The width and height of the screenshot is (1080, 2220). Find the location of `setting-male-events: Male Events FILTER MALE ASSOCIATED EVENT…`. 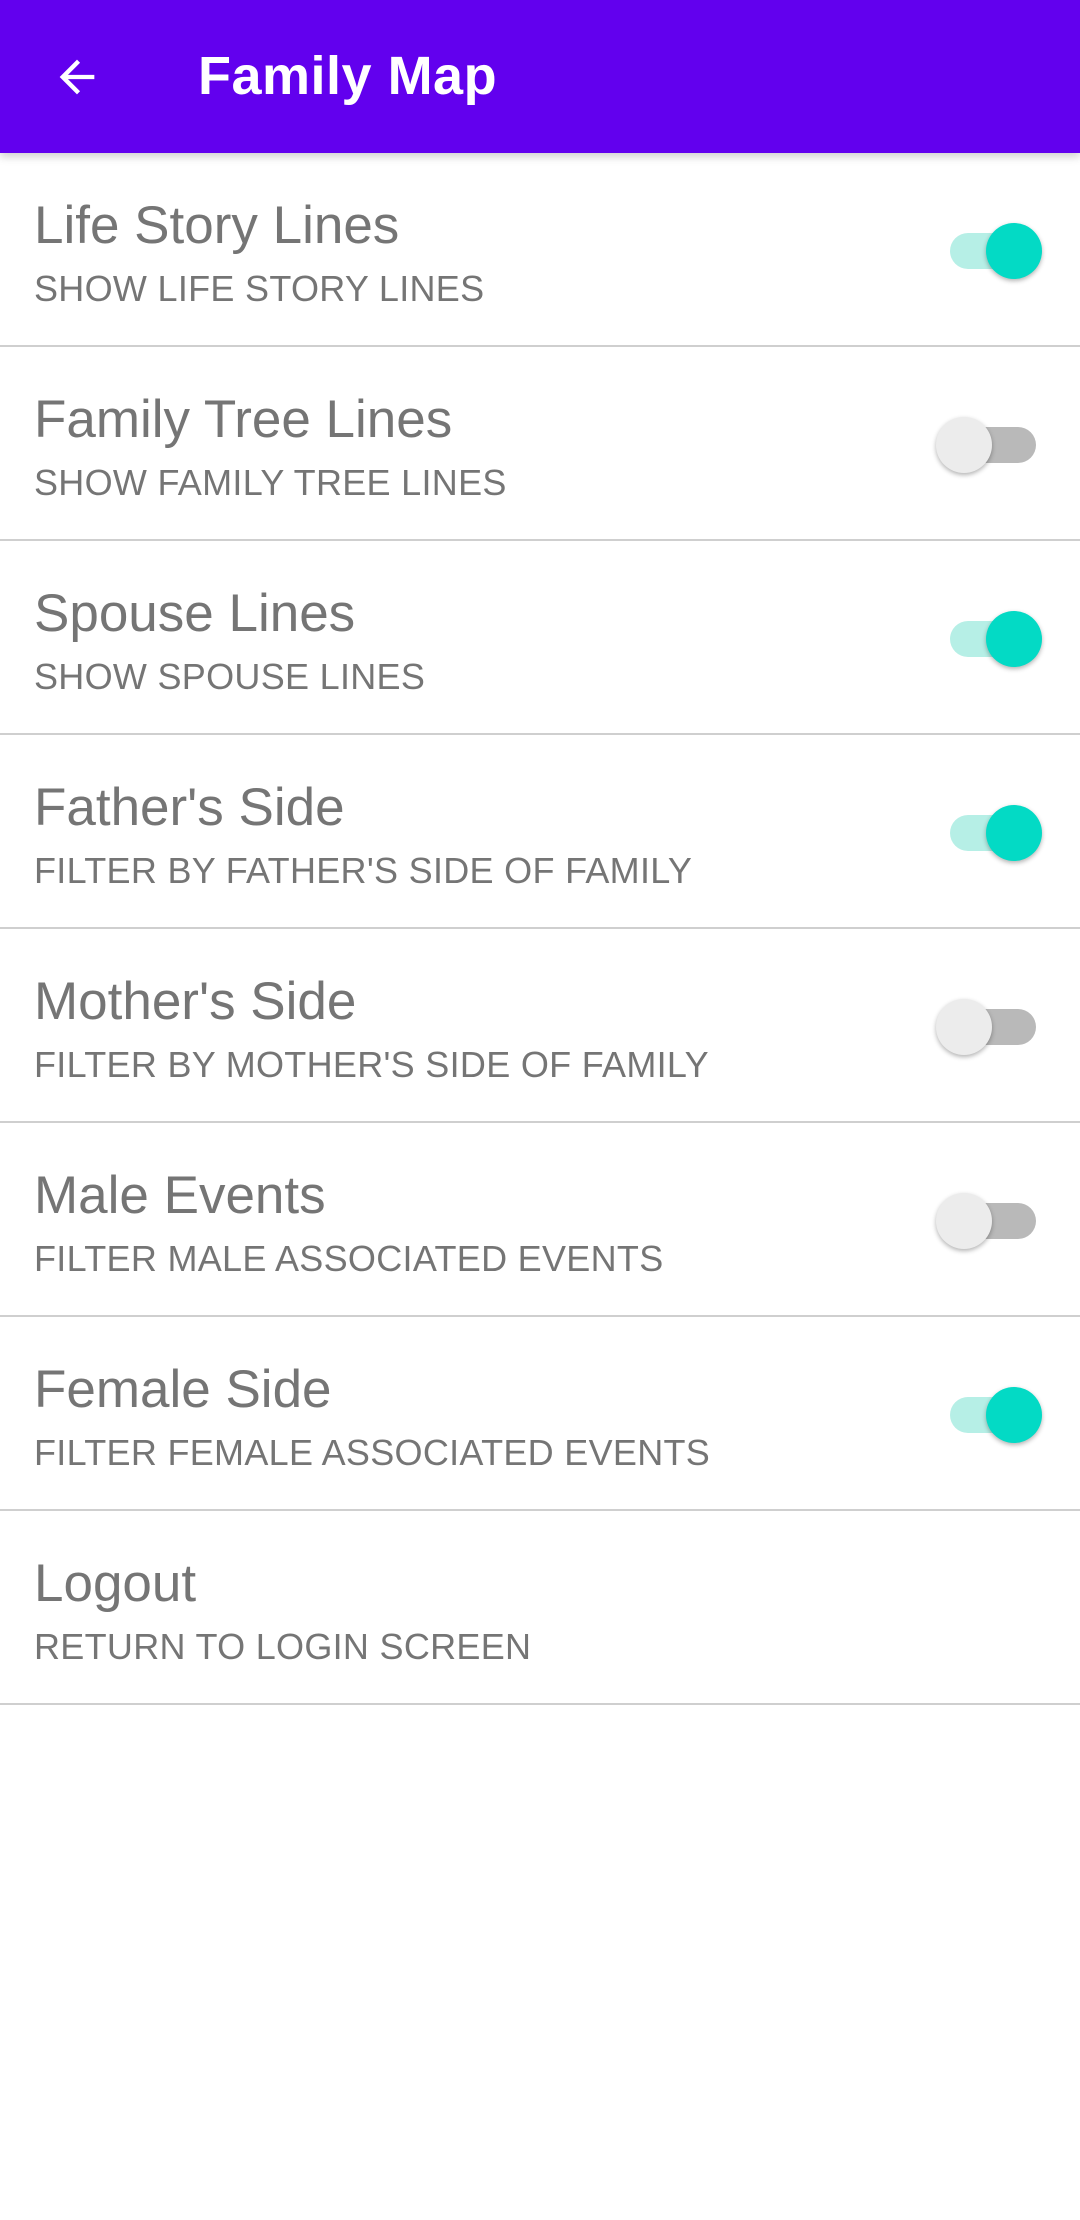

setting-male-events: Male Events FILTER MALE ASSOCIATED EVENT… is located at coordinates (540, 1220).